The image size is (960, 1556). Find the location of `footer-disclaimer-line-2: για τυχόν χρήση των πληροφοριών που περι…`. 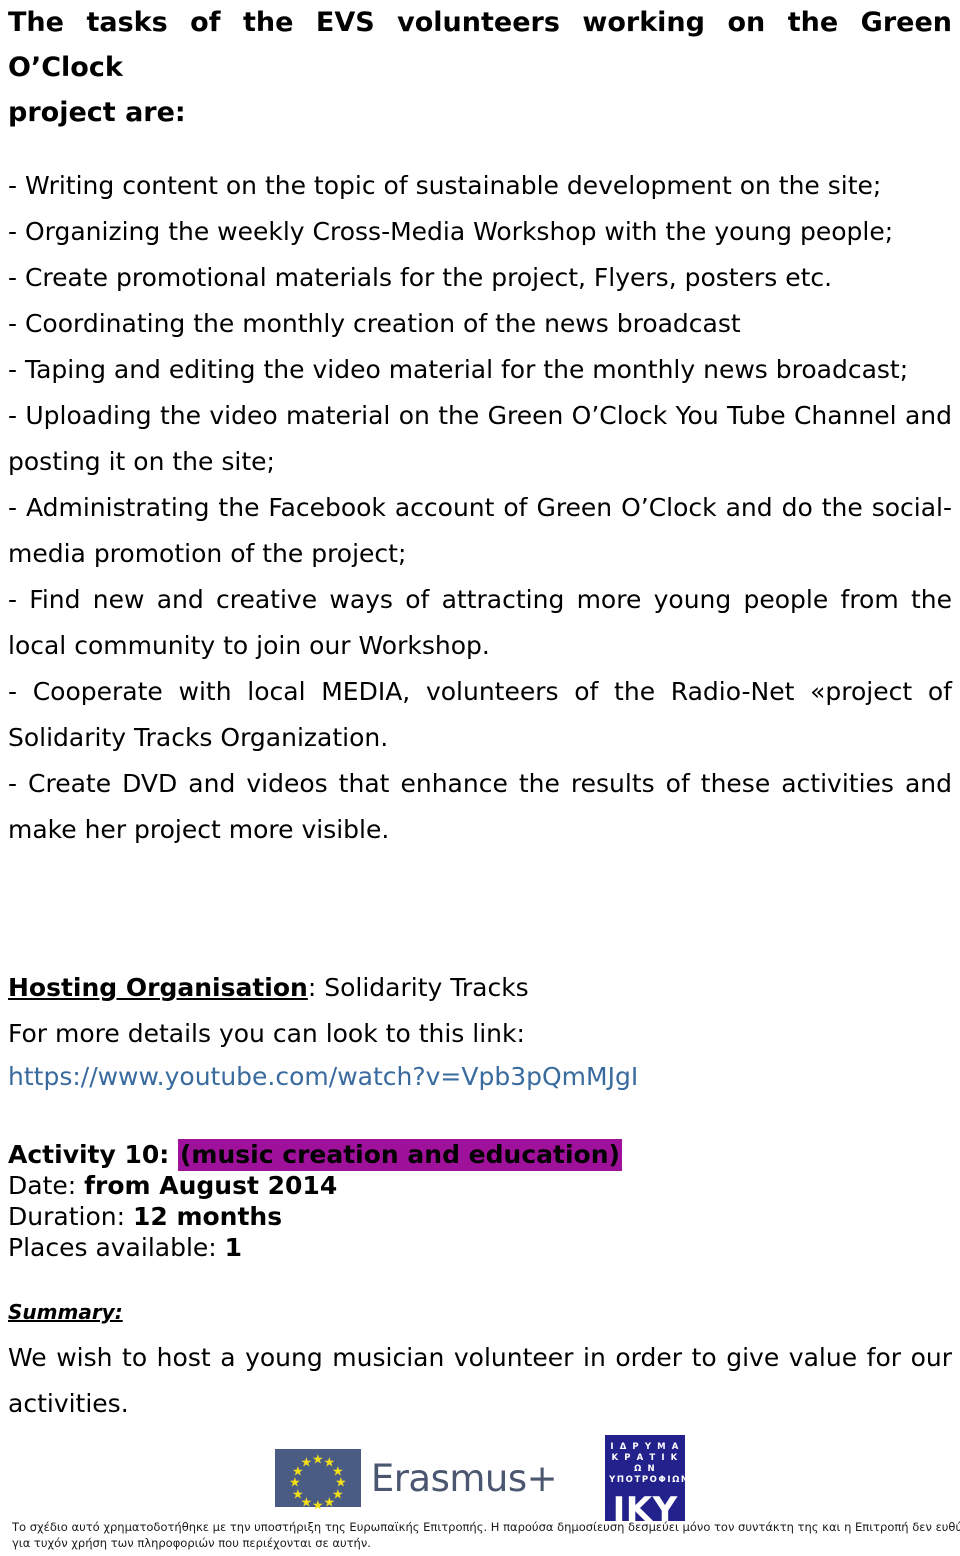

footer-disclaimer-line-2: για τυχόν χρήση των πληροφοριών που περι… is located at coordinates (191, 1543).